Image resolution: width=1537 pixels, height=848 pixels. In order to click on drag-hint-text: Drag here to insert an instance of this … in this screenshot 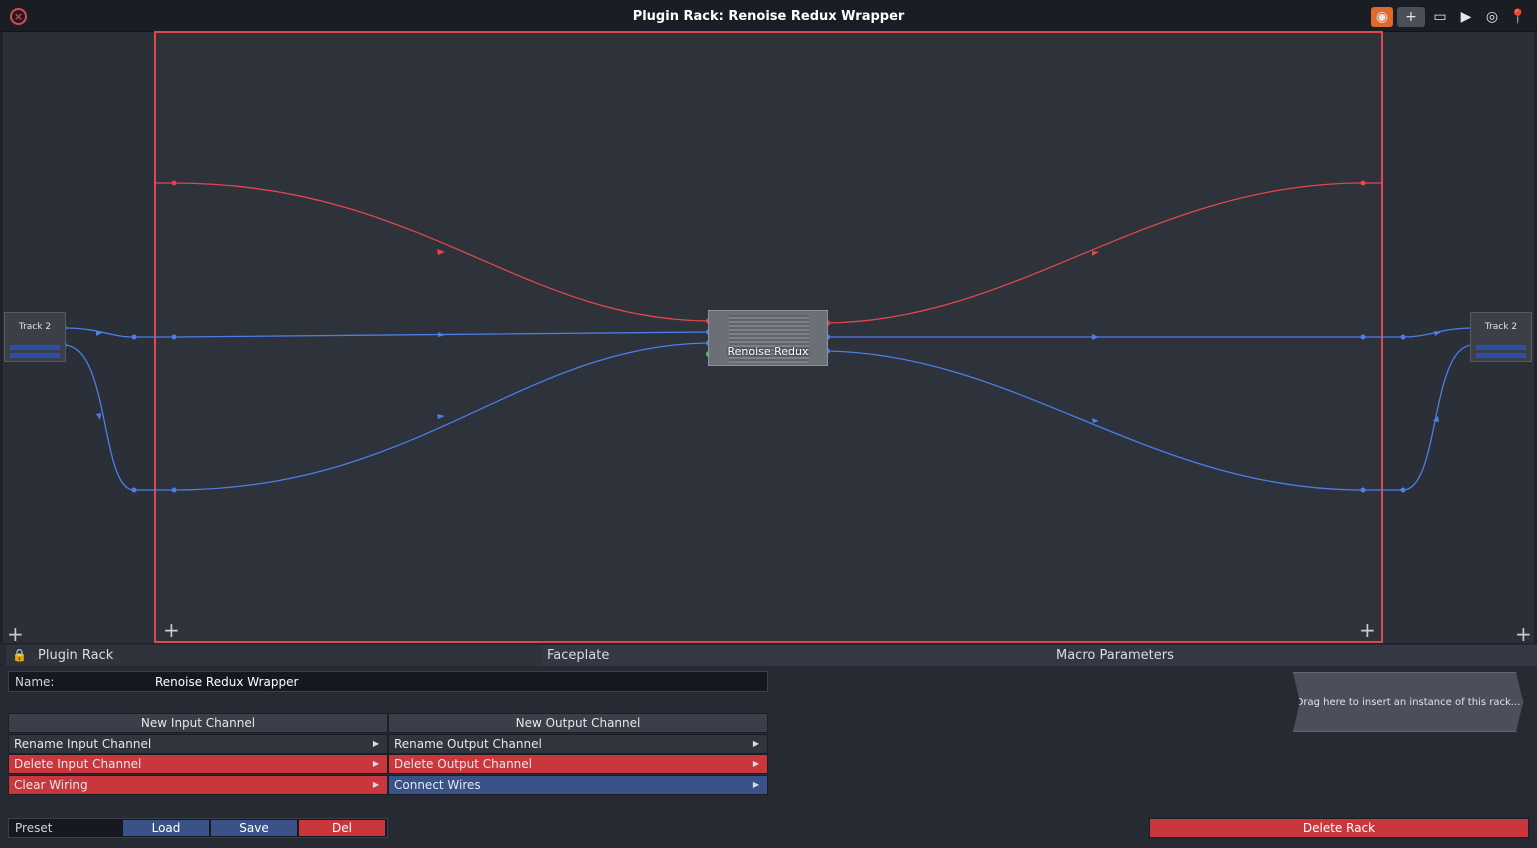, I will do `click(1408, 702)`.